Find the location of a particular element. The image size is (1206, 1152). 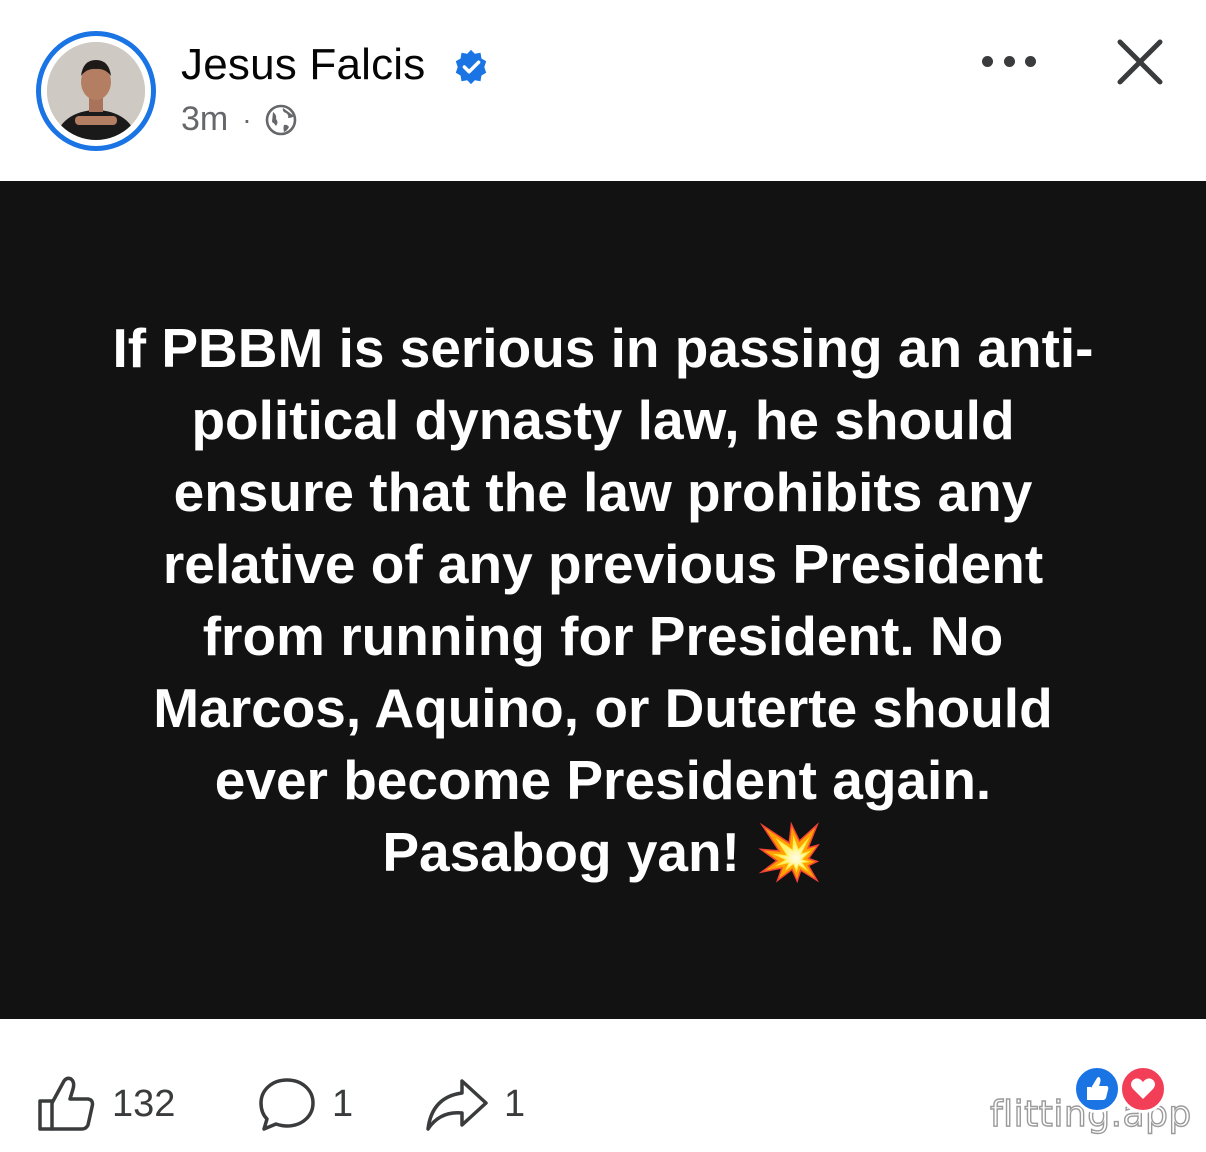

love-reaction-icon is located at coordinates (1143, 1089).